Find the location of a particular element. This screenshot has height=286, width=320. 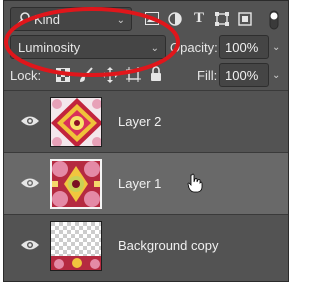

lock-all-icon is located at coordinates (156, 76).